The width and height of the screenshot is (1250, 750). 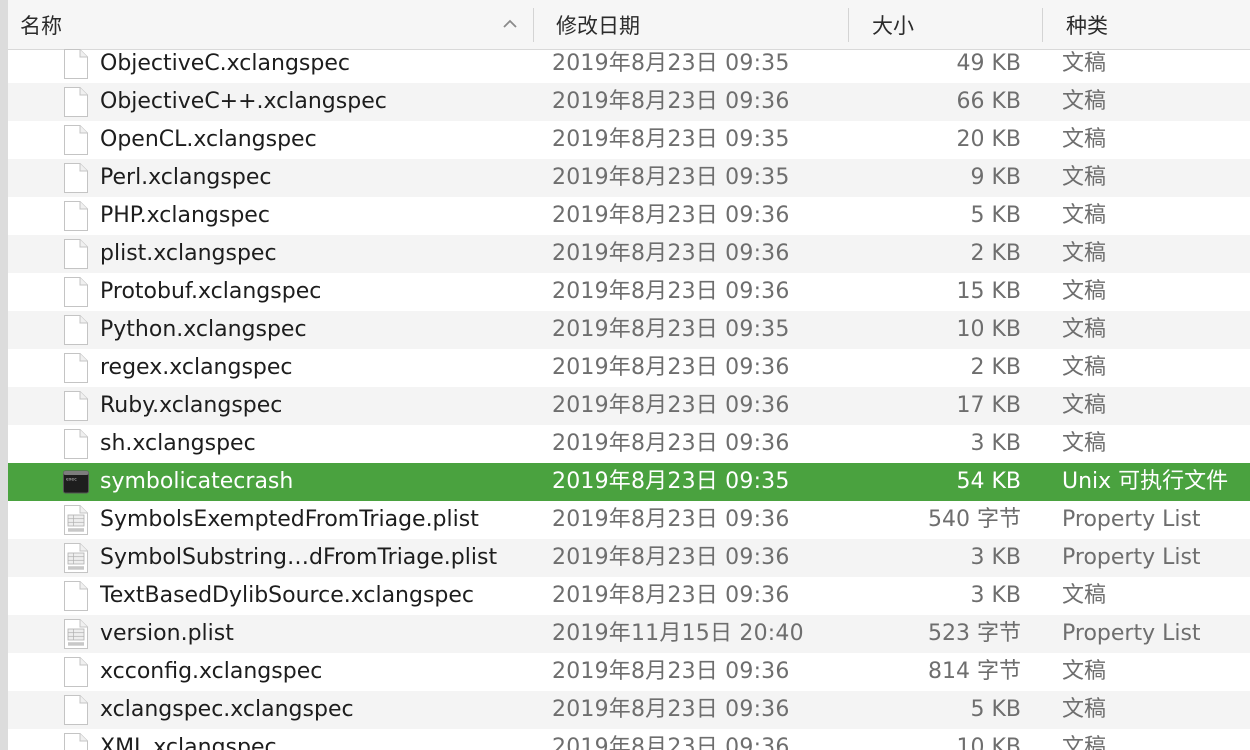 I want to click on file-row: Perl.xclangspec 2019年8月23日 09:35 9 KB 文稿, so click(x=629, y=178).